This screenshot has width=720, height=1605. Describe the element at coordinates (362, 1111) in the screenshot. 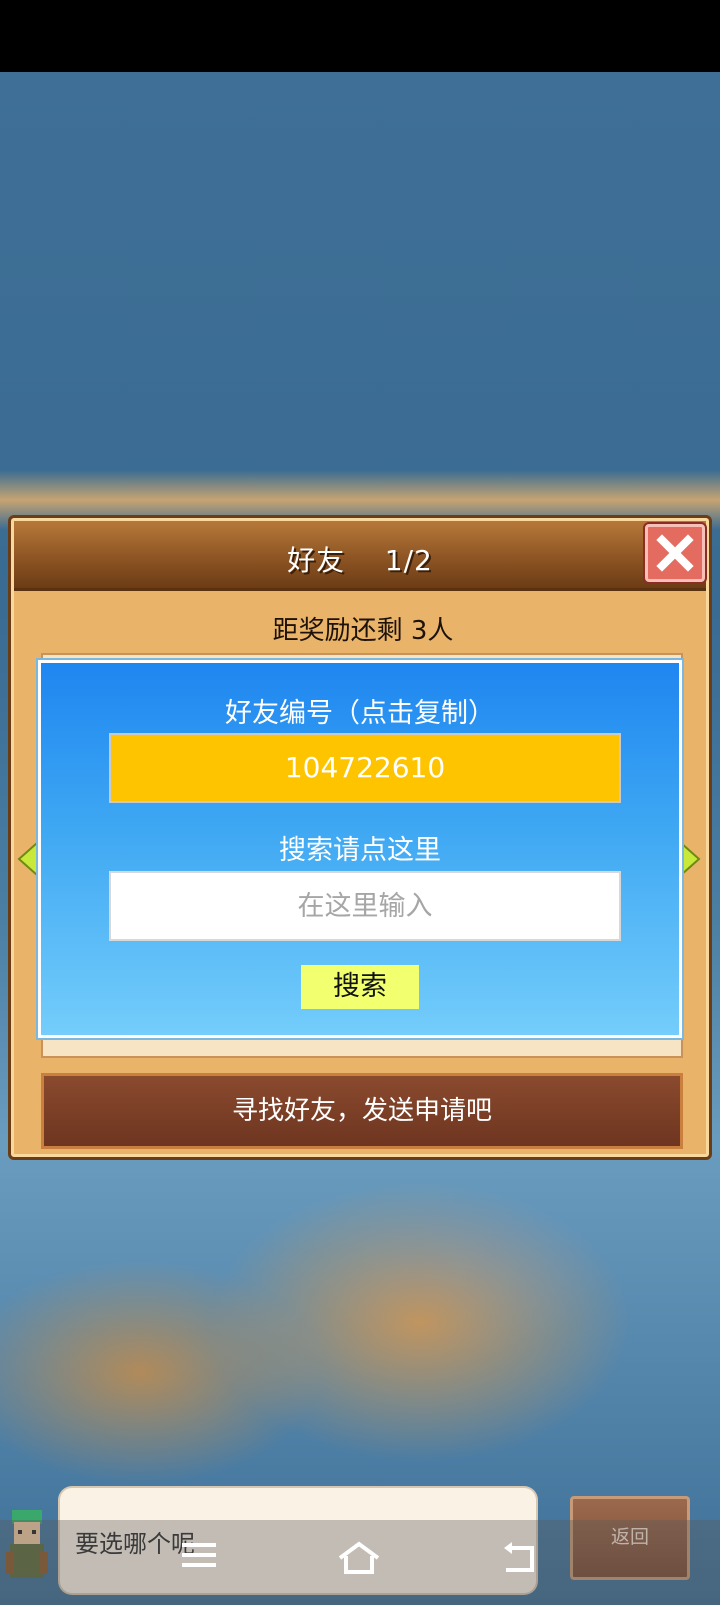

I see `find-friend-banner: 寻找好友，发送申请吧` at that location.